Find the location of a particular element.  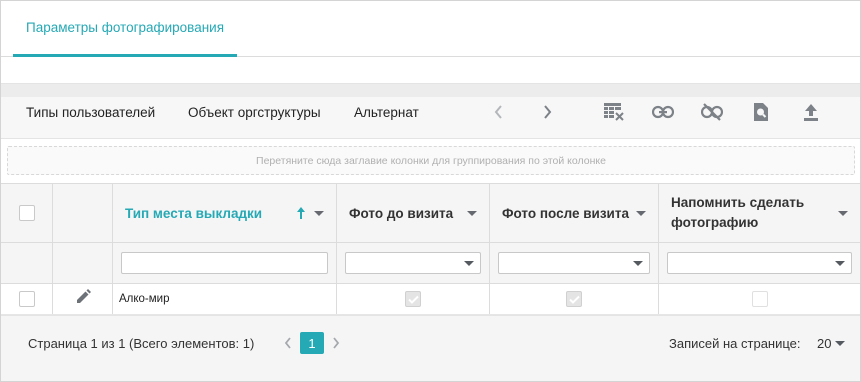

col-header-after-label: Фото после визита is located at coordinates (565, 213).